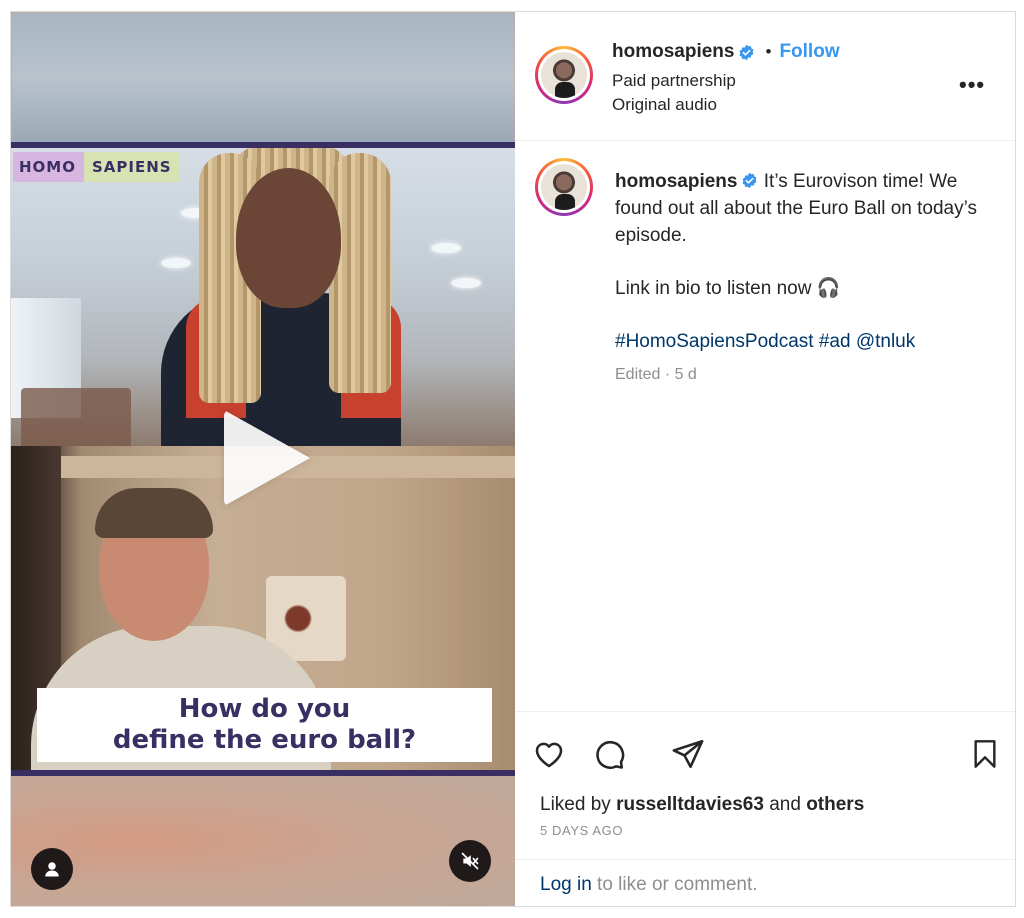 Image resolution: width=1024 pixels, height=918 pixels. I want to click on caption-avatar, so click(564, 187).